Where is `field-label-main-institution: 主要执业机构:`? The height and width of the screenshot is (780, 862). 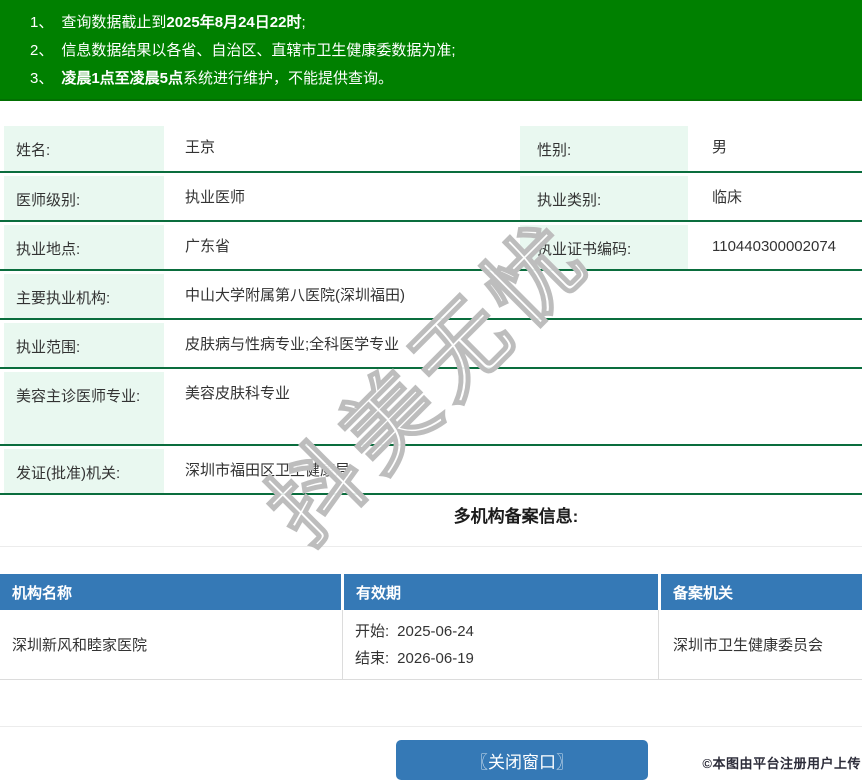
field-label-main-institution: 主要执业机构: is located at coordinates (84, 296).